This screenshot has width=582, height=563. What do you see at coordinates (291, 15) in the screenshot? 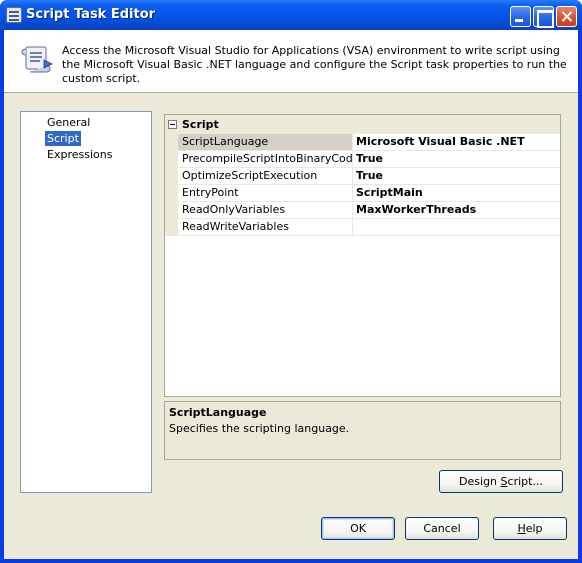
I see `title-bar: Script Task Editor` at bounding box center [291, 15].